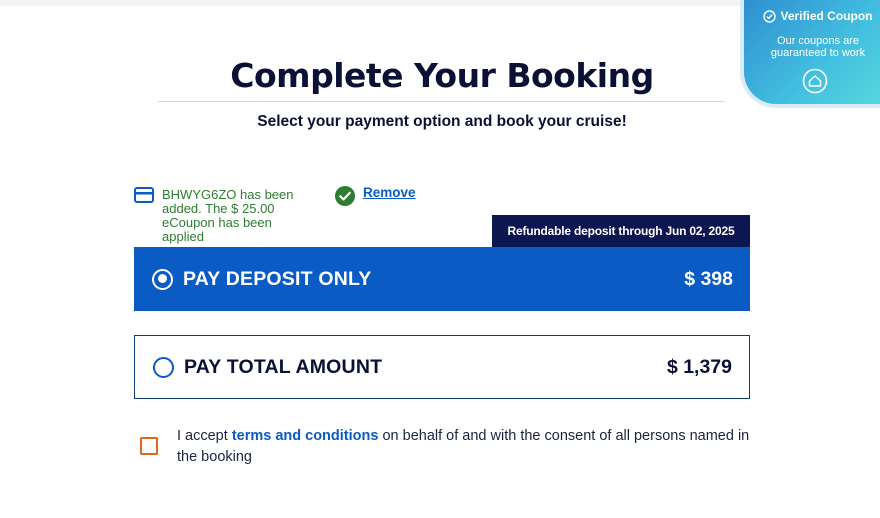 The image size is (880, 518). What do you see at coordinates (442, 75) in the screenshot?
I see `page-title: Complete Your Booking` at bounding box center [442, 75].